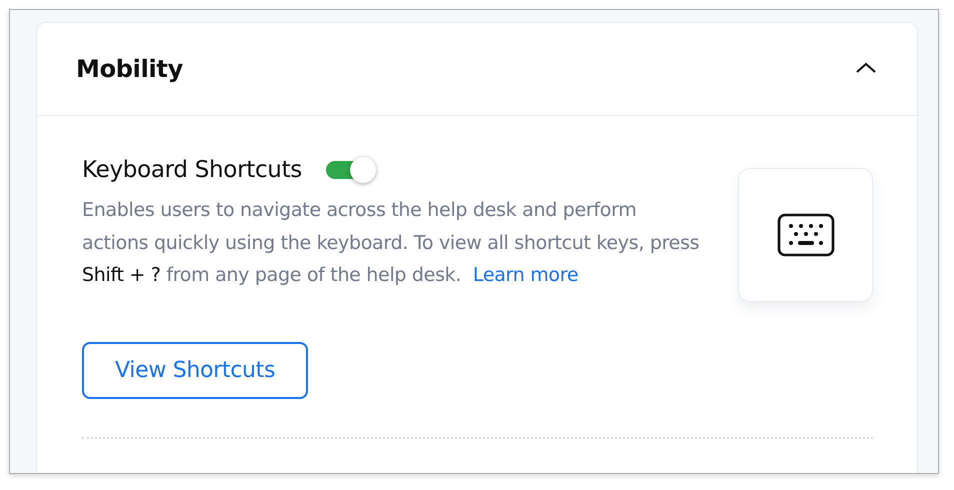  Describe the element at coordinates (525, 275) in the screenshot. I see `learn-more-link: Learn more` at that location.